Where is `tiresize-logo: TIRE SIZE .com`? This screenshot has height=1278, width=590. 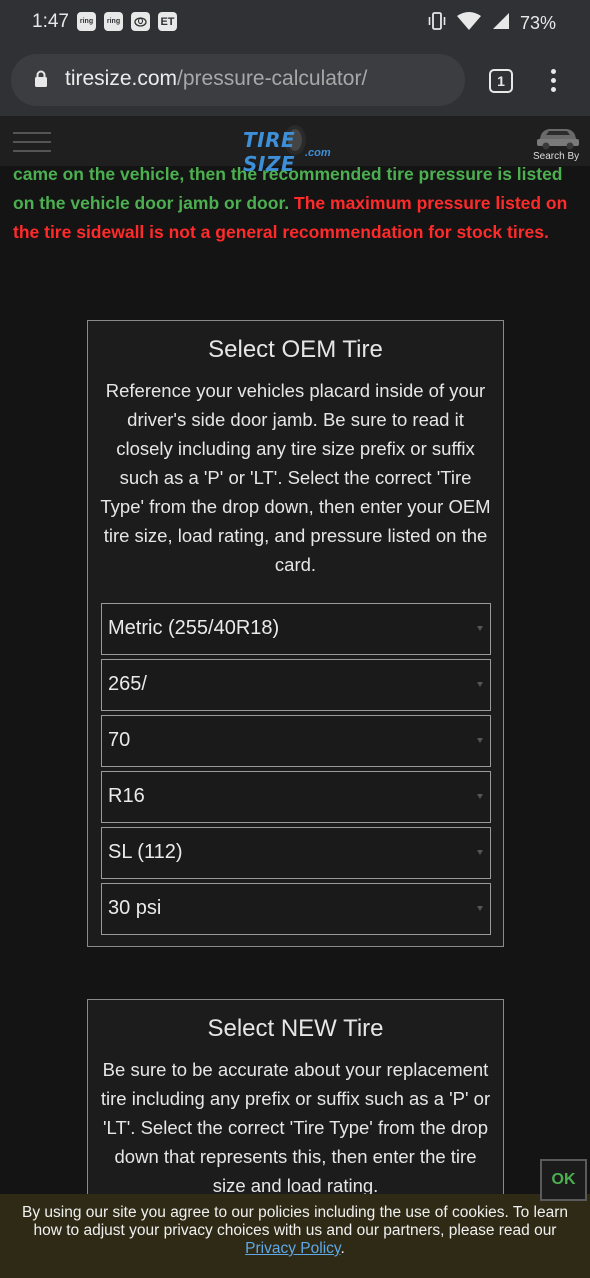
tiresize-logo: TIRE SIZE .com is located at coordinates (296, 150).